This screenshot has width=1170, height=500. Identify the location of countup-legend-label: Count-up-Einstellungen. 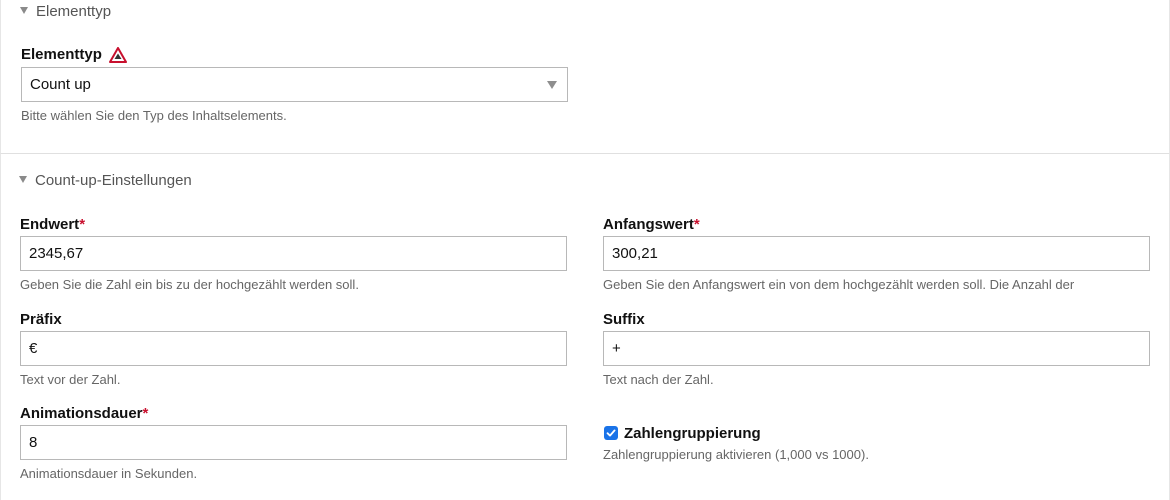
(113, 180).